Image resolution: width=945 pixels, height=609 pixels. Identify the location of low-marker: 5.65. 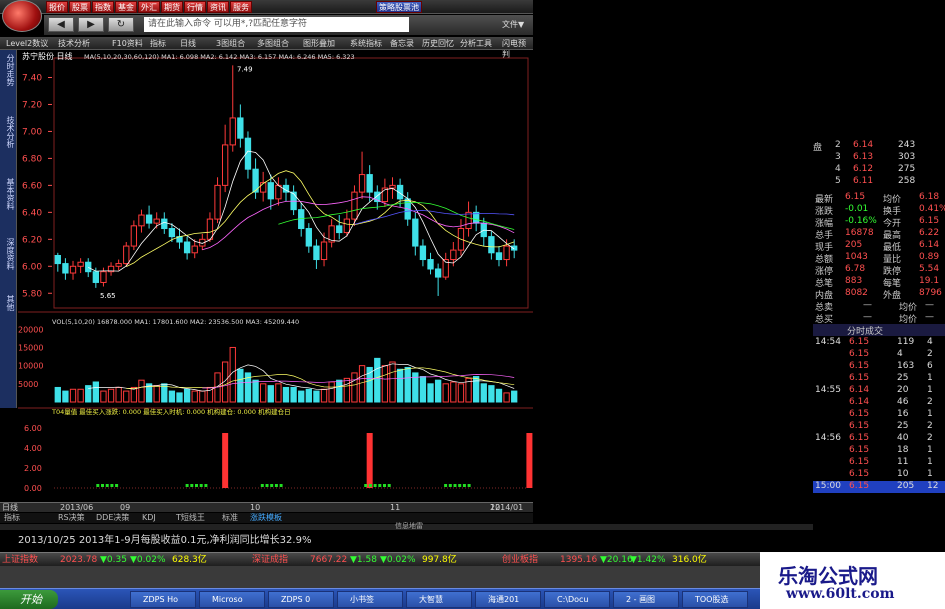
(108, 296).